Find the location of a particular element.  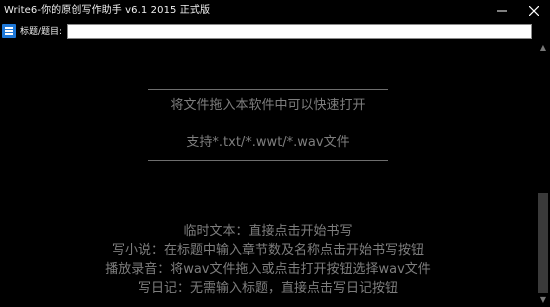

title-bar: Write6-你的原创写作助手 v6.1 2015 正式版 is located at coordinates (275, 12).